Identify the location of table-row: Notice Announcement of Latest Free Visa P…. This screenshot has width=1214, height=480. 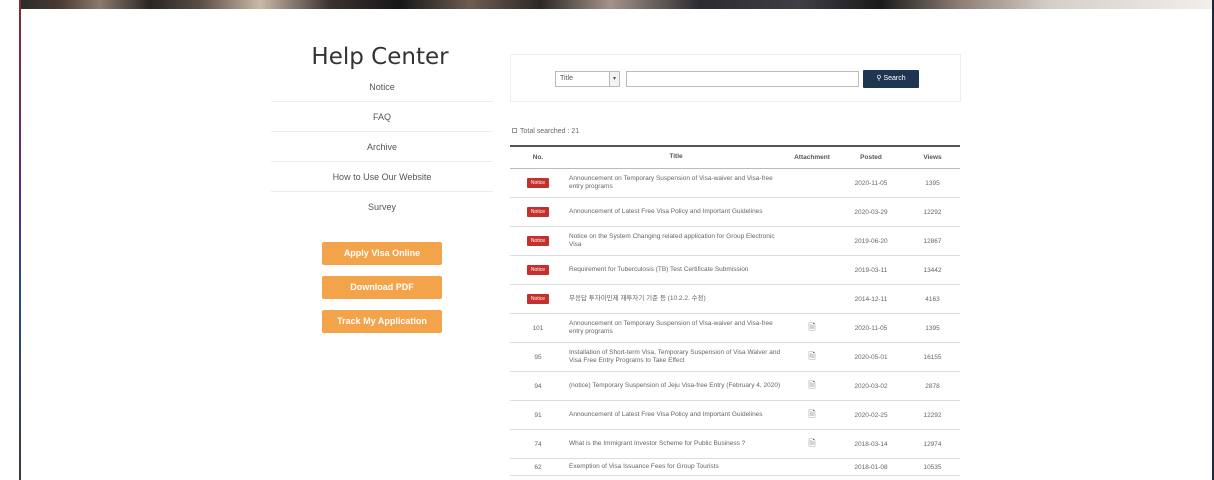
(735, 212).